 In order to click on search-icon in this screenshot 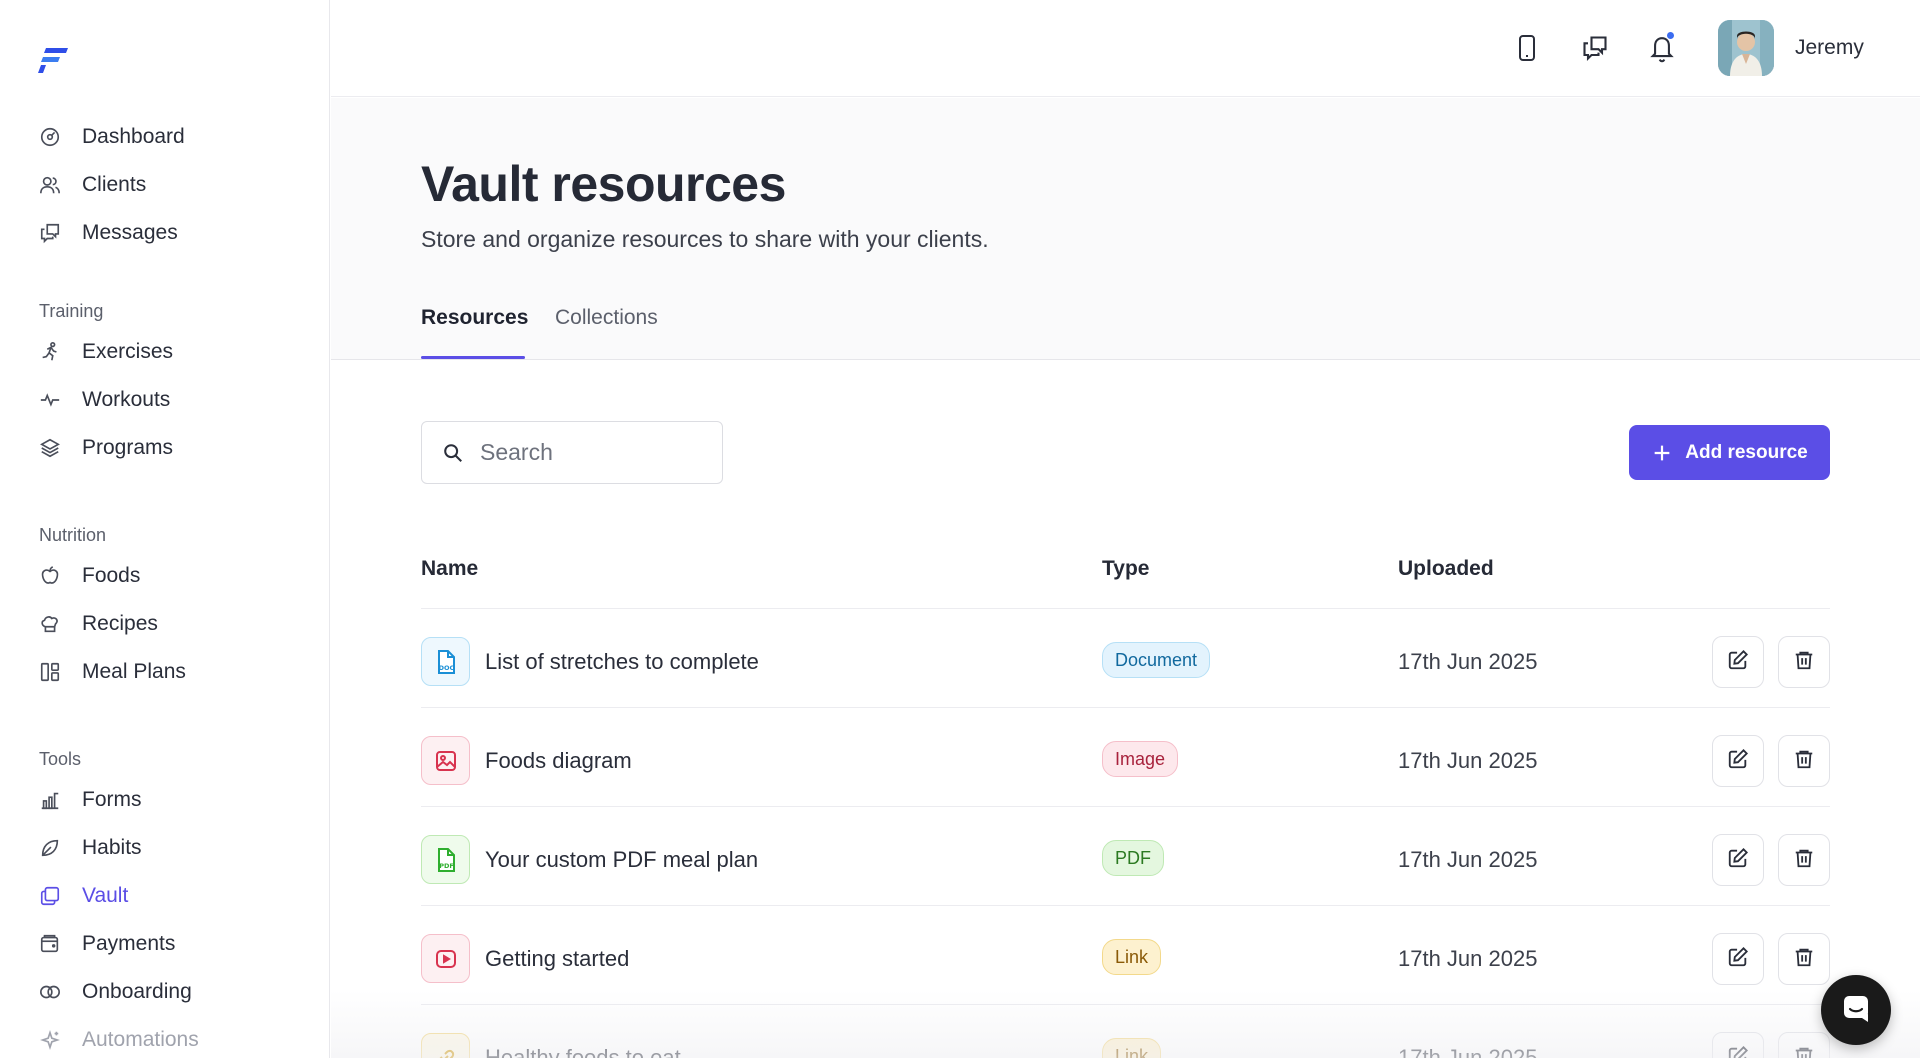, I will do `click(454, 453)`.